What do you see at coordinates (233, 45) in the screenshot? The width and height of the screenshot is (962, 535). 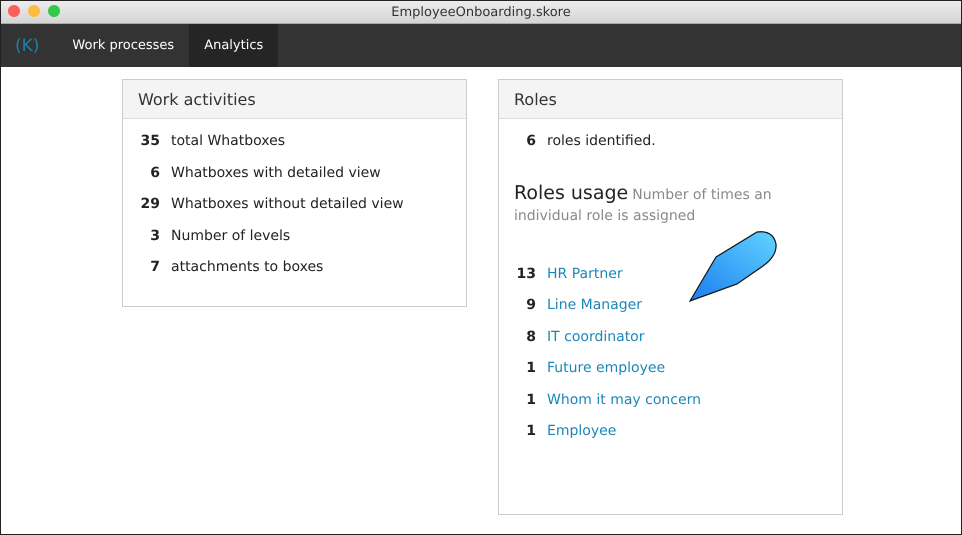 I see `nav-tab: Analytics` at bounding box center [233, 45].